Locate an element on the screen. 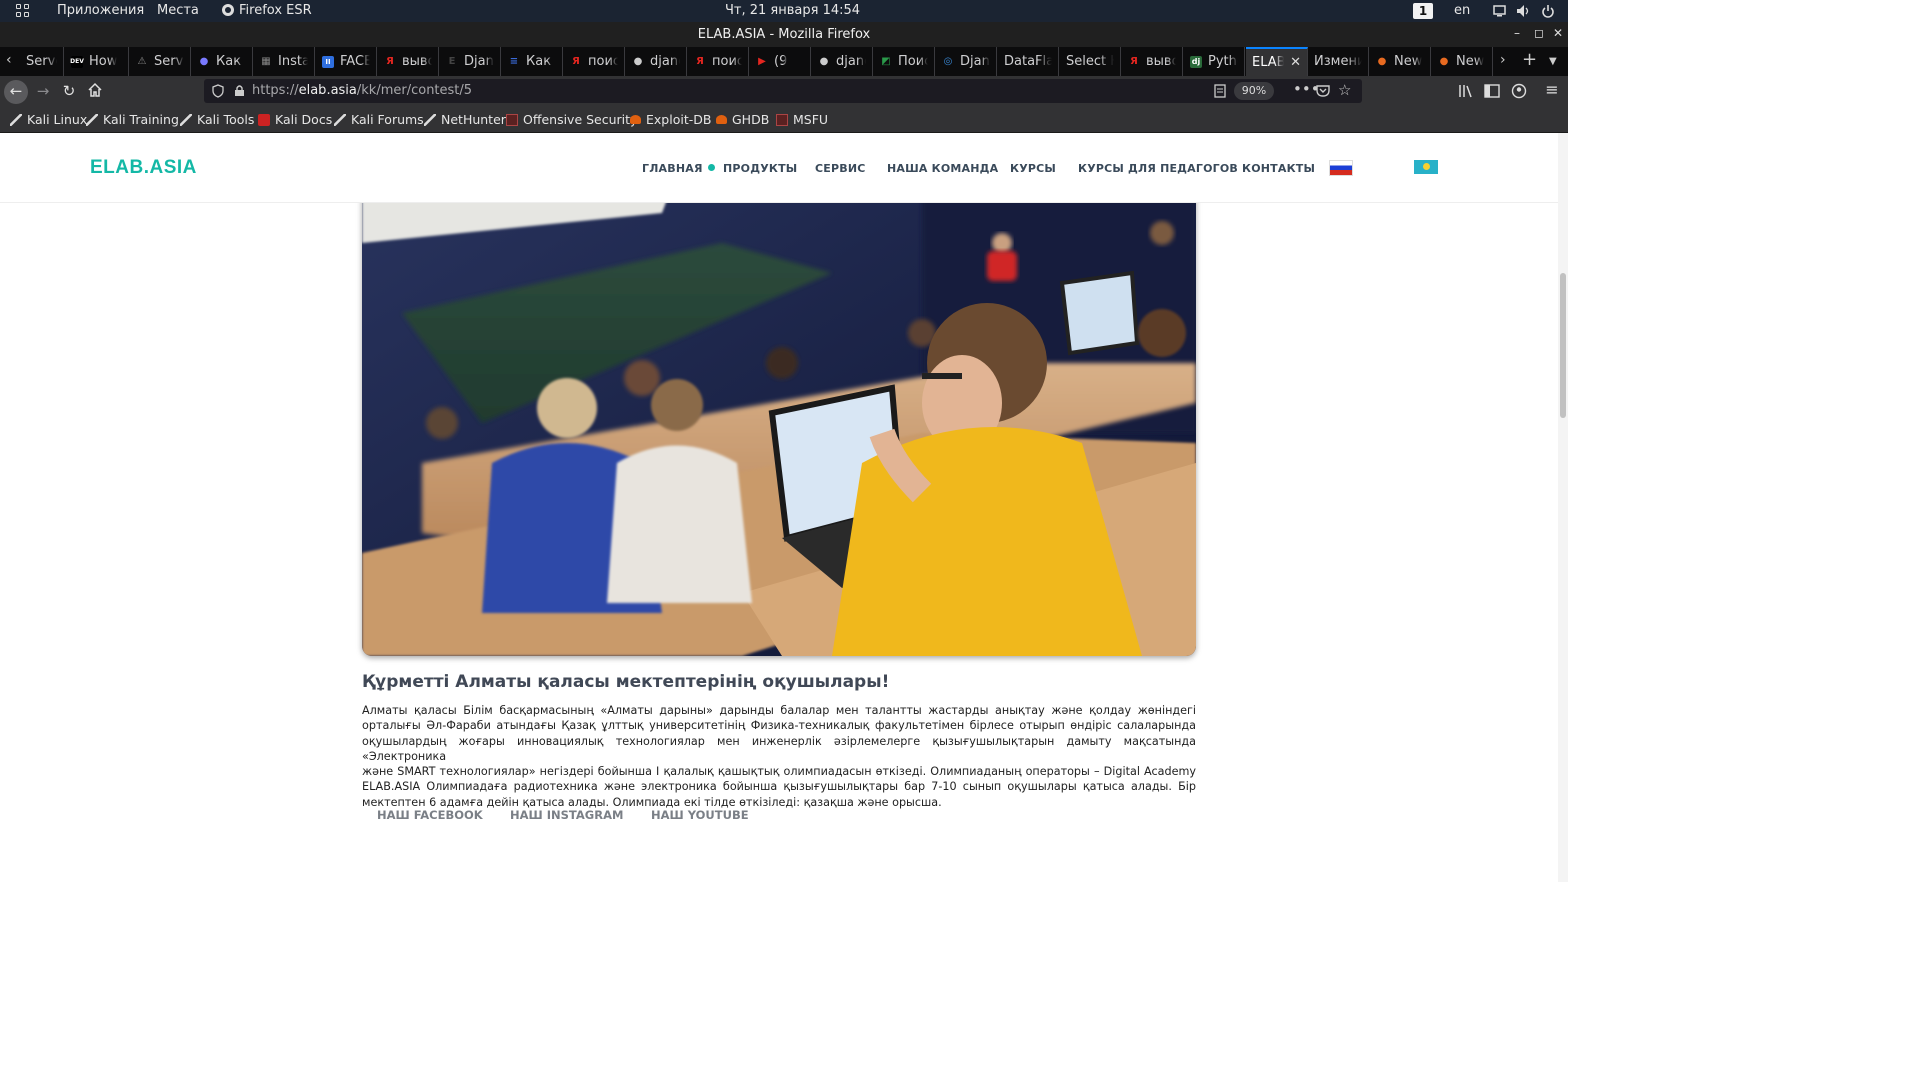  url-text: https://elab.asia/kk/mer/contest/5 is located at coordinates (362, 90).